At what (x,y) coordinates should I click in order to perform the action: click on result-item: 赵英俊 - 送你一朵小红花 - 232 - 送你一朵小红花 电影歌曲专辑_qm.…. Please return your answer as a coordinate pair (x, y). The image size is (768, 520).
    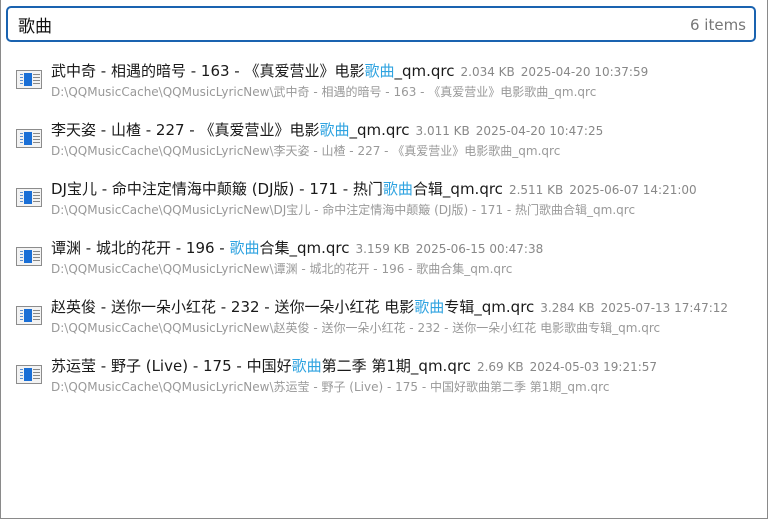
    Looking at the image, I should click on (383, 324).